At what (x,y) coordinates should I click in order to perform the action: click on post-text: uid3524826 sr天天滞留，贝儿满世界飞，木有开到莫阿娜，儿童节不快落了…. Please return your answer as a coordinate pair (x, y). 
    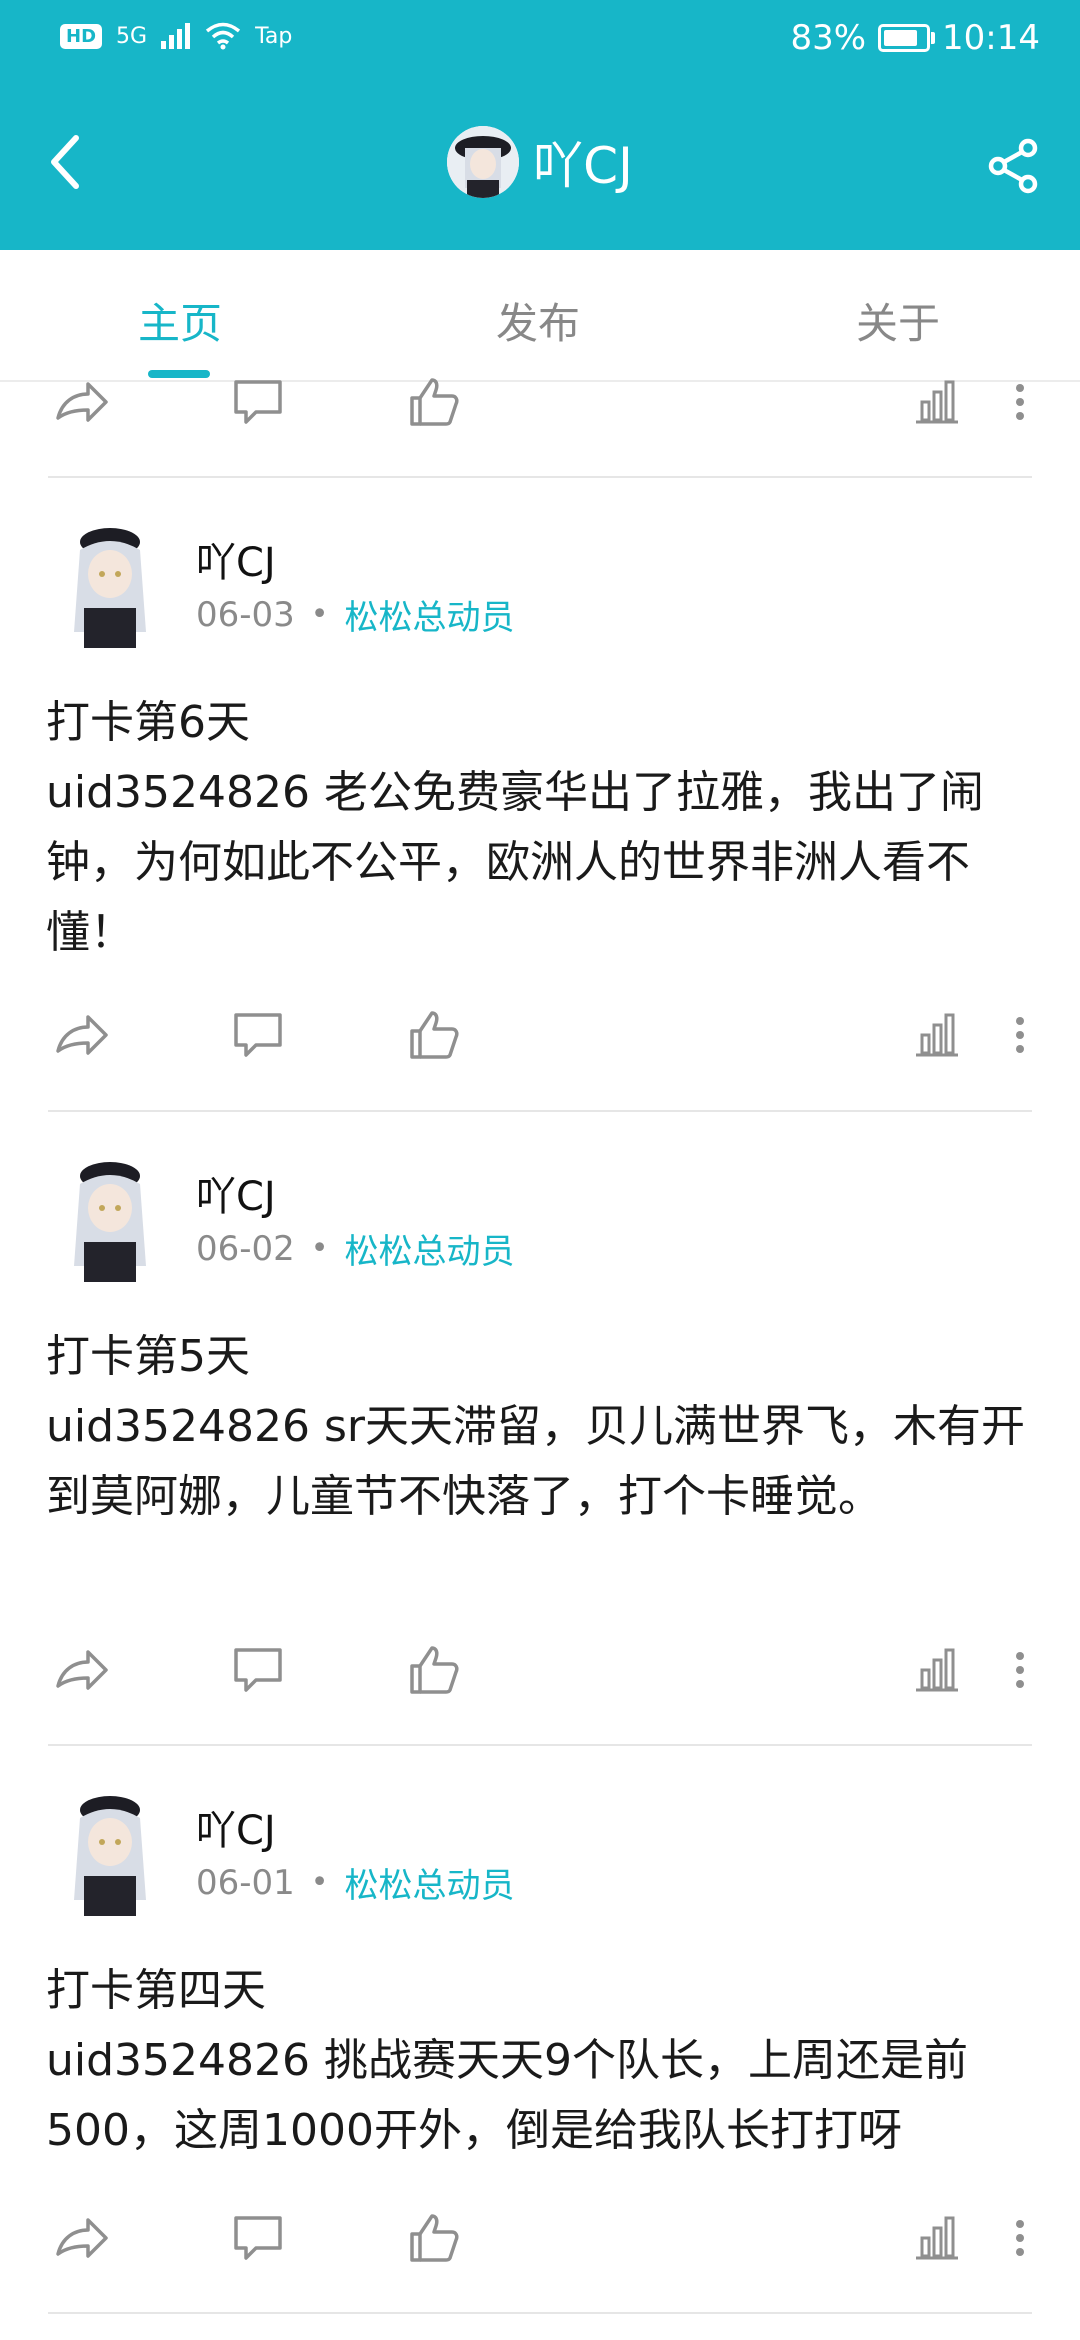
    Looking at the image, I should click on (535, 1461).